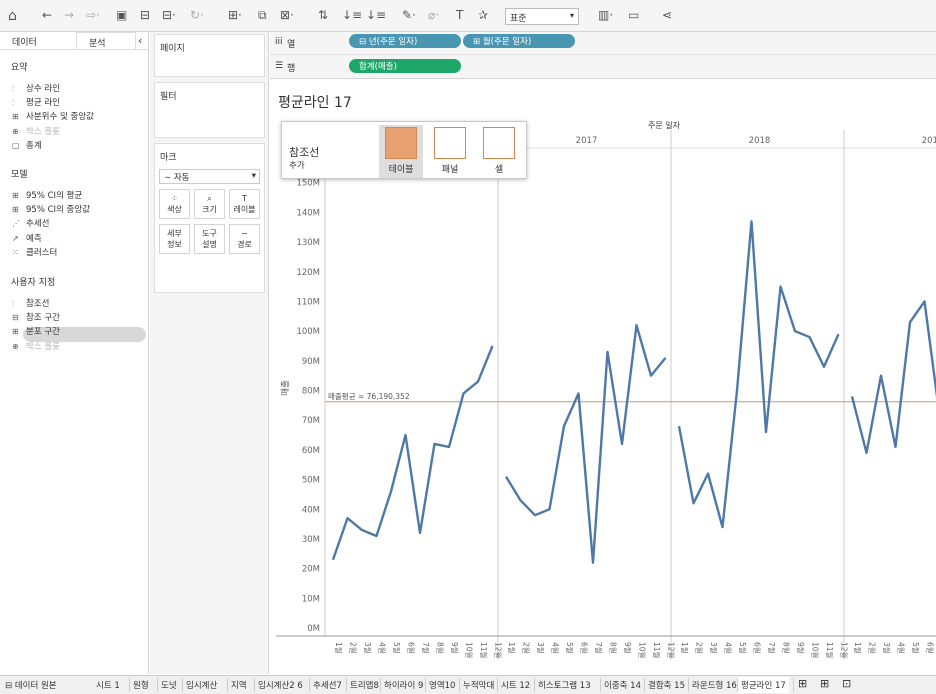 The height and width of the screenshot is (694, 936). What do you see at coordinates (121, 15) in the screenshot?
I see `save-icon: ▣` at bounding box center [121, 15].